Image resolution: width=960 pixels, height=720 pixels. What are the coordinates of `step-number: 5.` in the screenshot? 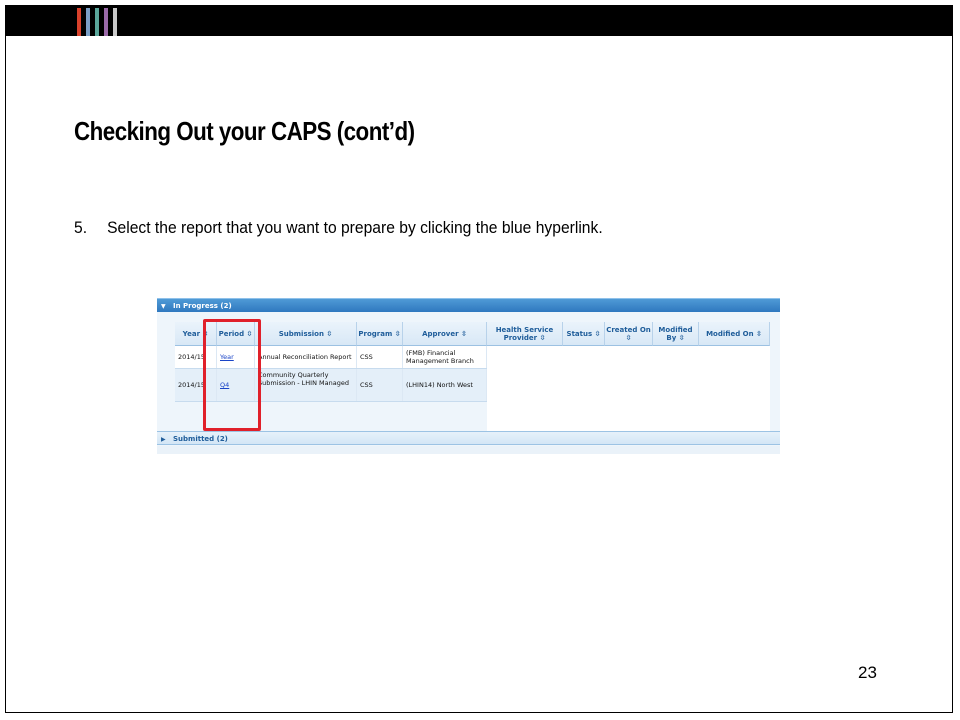 It's located at (81, 227).